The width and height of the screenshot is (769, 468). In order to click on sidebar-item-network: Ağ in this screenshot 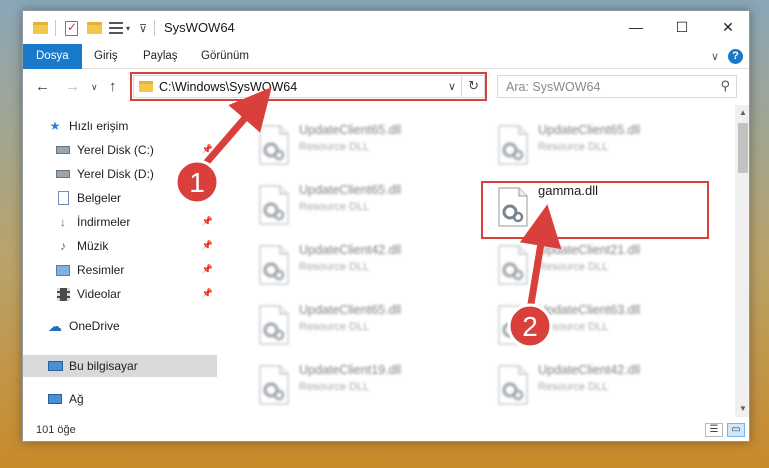, I will do `click(120, 399)`.